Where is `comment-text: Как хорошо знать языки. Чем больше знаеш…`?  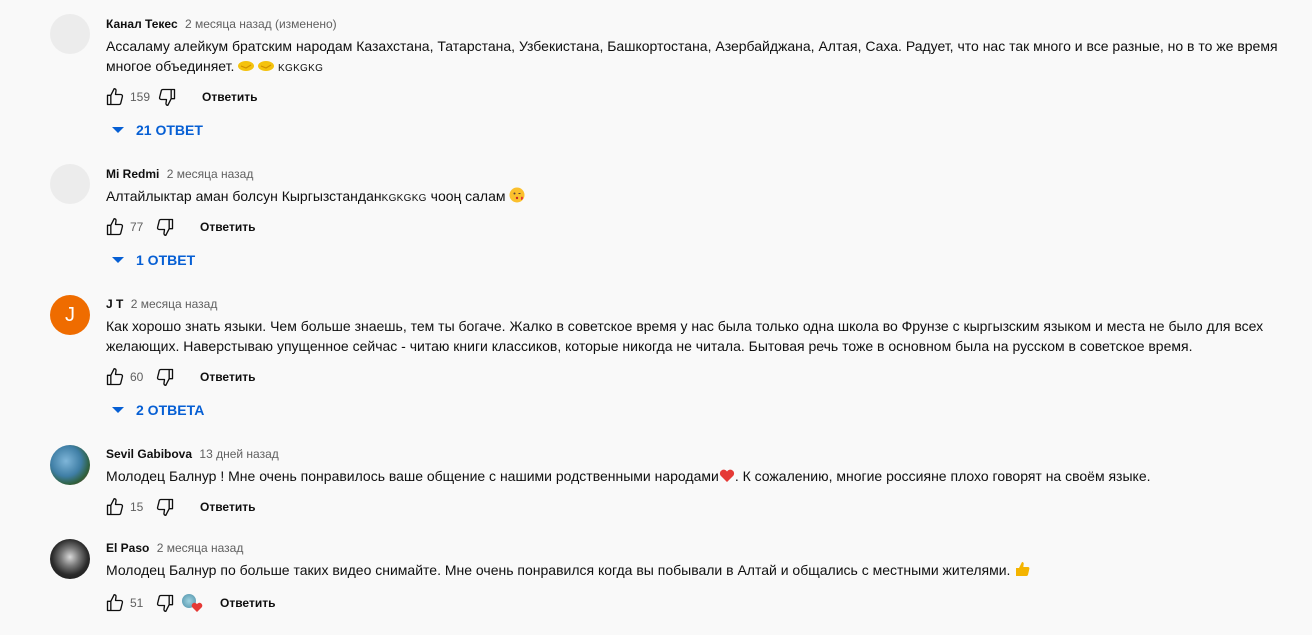 comment-text: Как хорошо знать языки. Чем больше знаеш… is located at coordinates (685, 336).